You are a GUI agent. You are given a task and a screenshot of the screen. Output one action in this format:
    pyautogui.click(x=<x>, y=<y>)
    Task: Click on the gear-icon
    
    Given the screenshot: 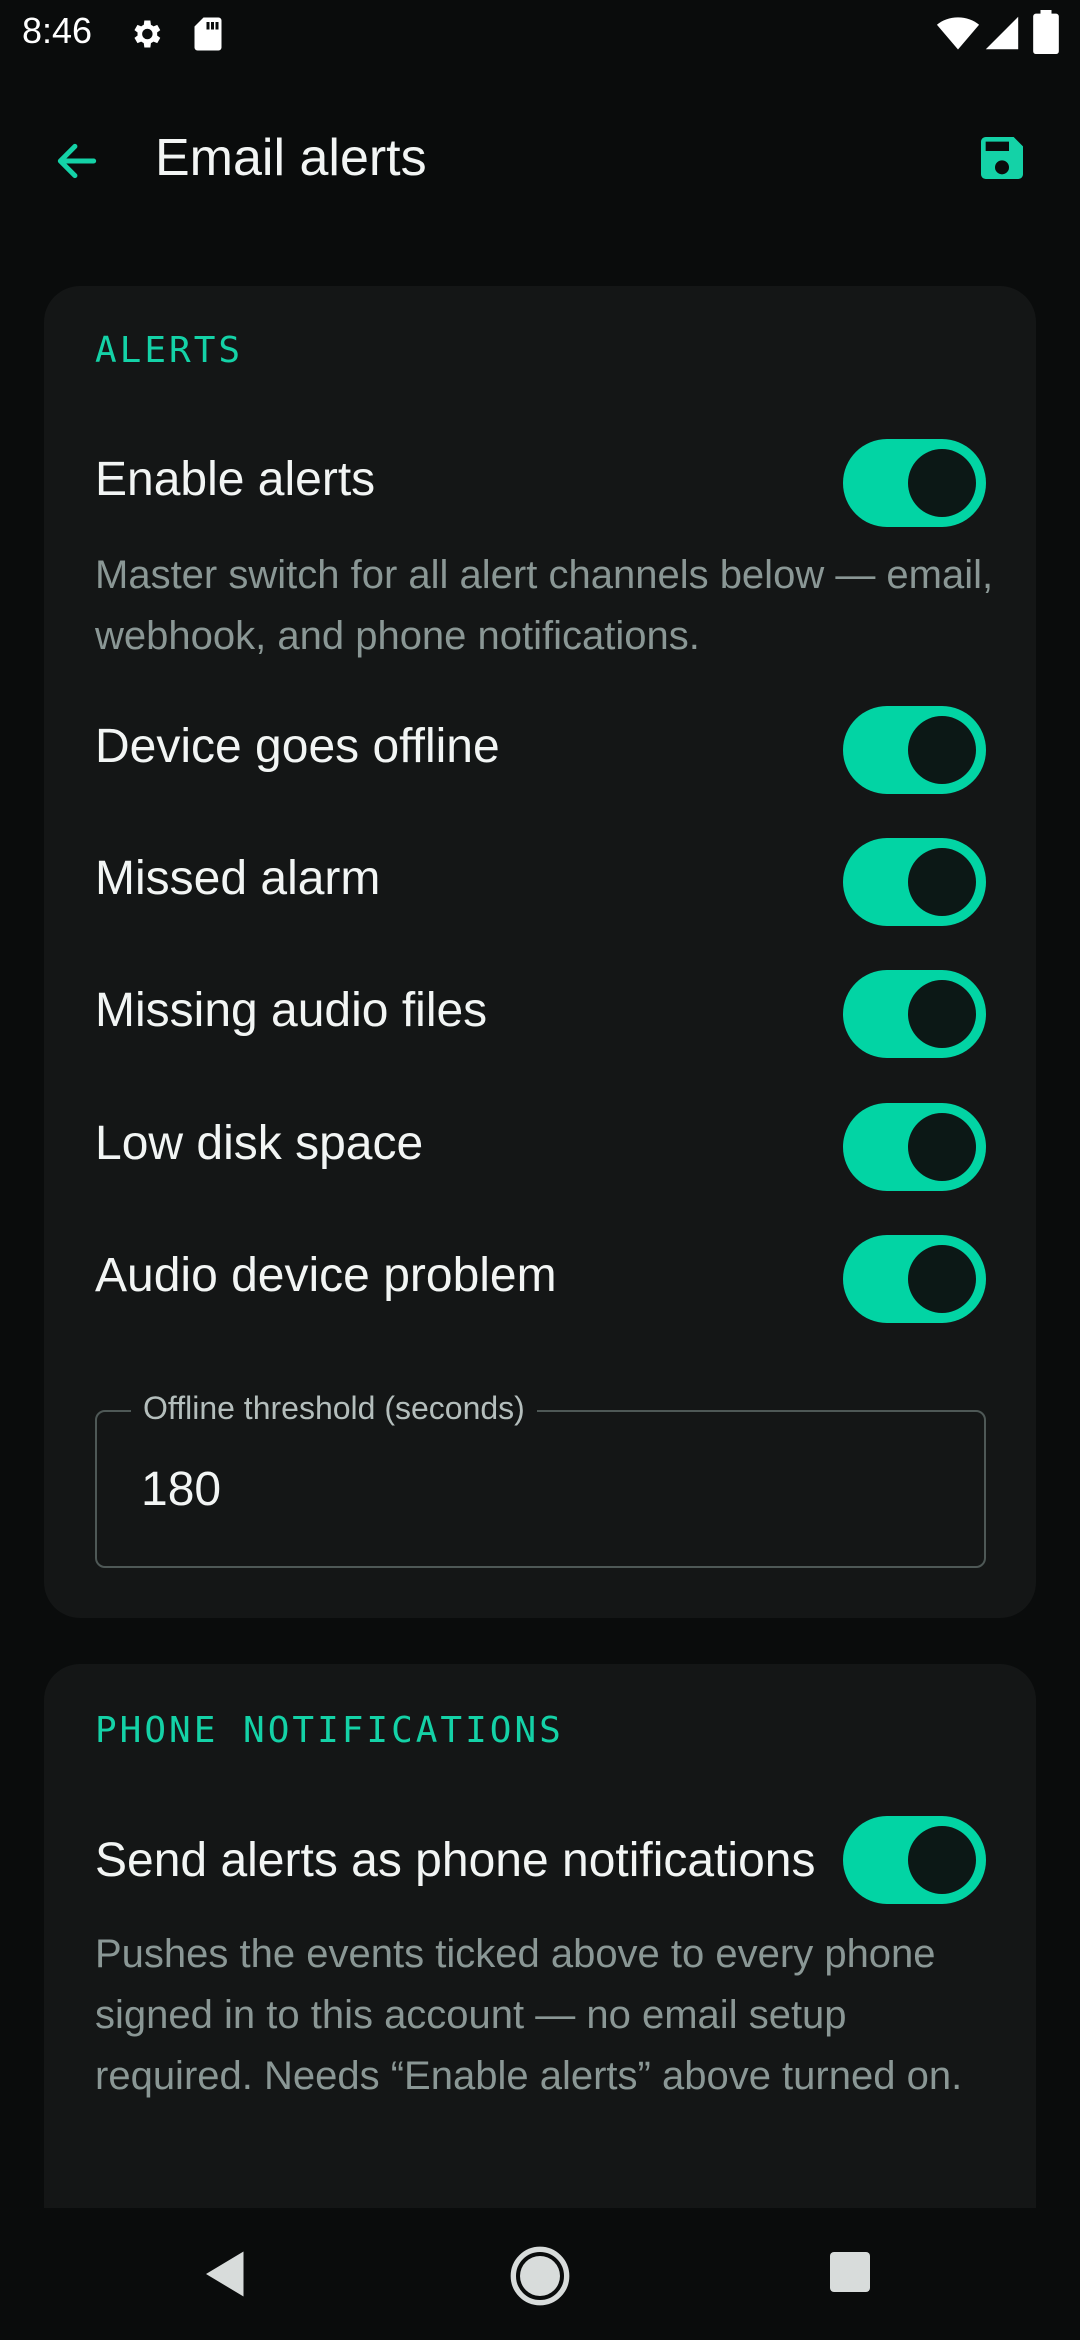 What is the action you would take?
    pyautogui.click(x=147, y=34)
    